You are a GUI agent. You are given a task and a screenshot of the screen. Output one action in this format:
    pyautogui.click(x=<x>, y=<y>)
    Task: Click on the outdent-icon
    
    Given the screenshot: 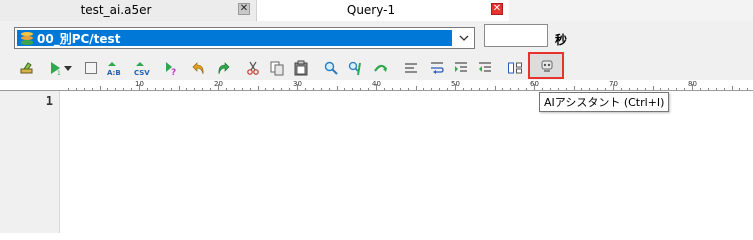 What is the action you would take?
    pyautogui.click(x=485, y=68)
    